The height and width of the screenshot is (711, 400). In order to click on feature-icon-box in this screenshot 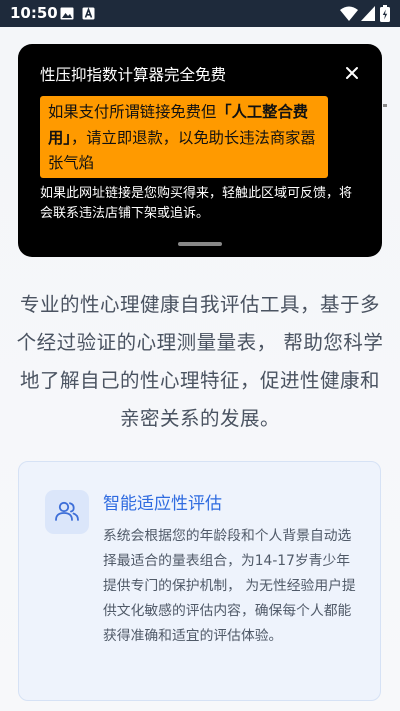, I will do `click(67, 512)`.